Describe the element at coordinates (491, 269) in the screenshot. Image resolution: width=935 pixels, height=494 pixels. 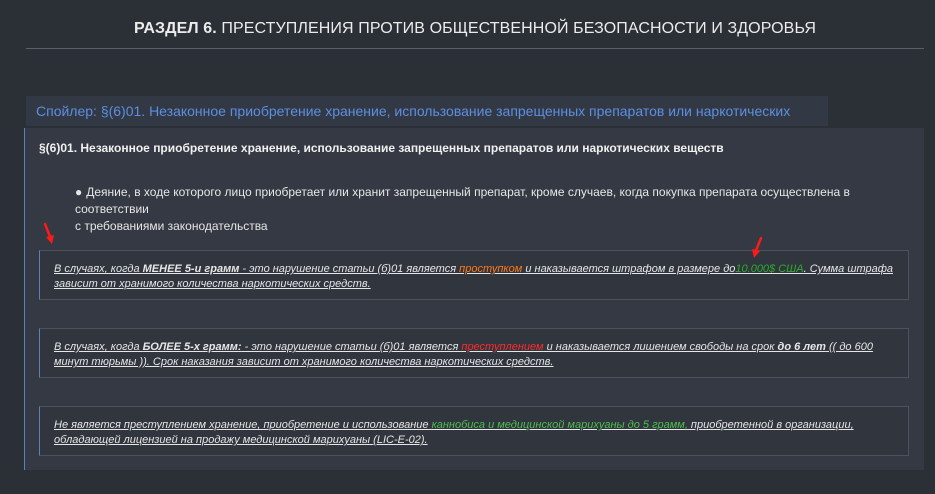
I see `quote1-misdemeanor-highlight: проступком` at that location.